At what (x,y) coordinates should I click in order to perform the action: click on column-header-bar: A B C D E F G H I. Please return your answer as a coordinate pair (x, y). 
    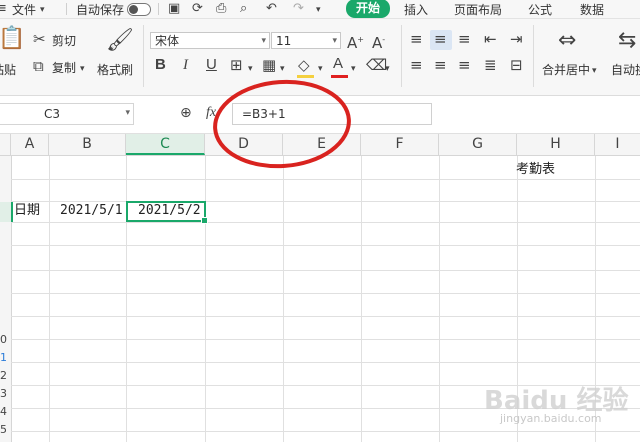
    Looking at the image, I should click on (320, 145).